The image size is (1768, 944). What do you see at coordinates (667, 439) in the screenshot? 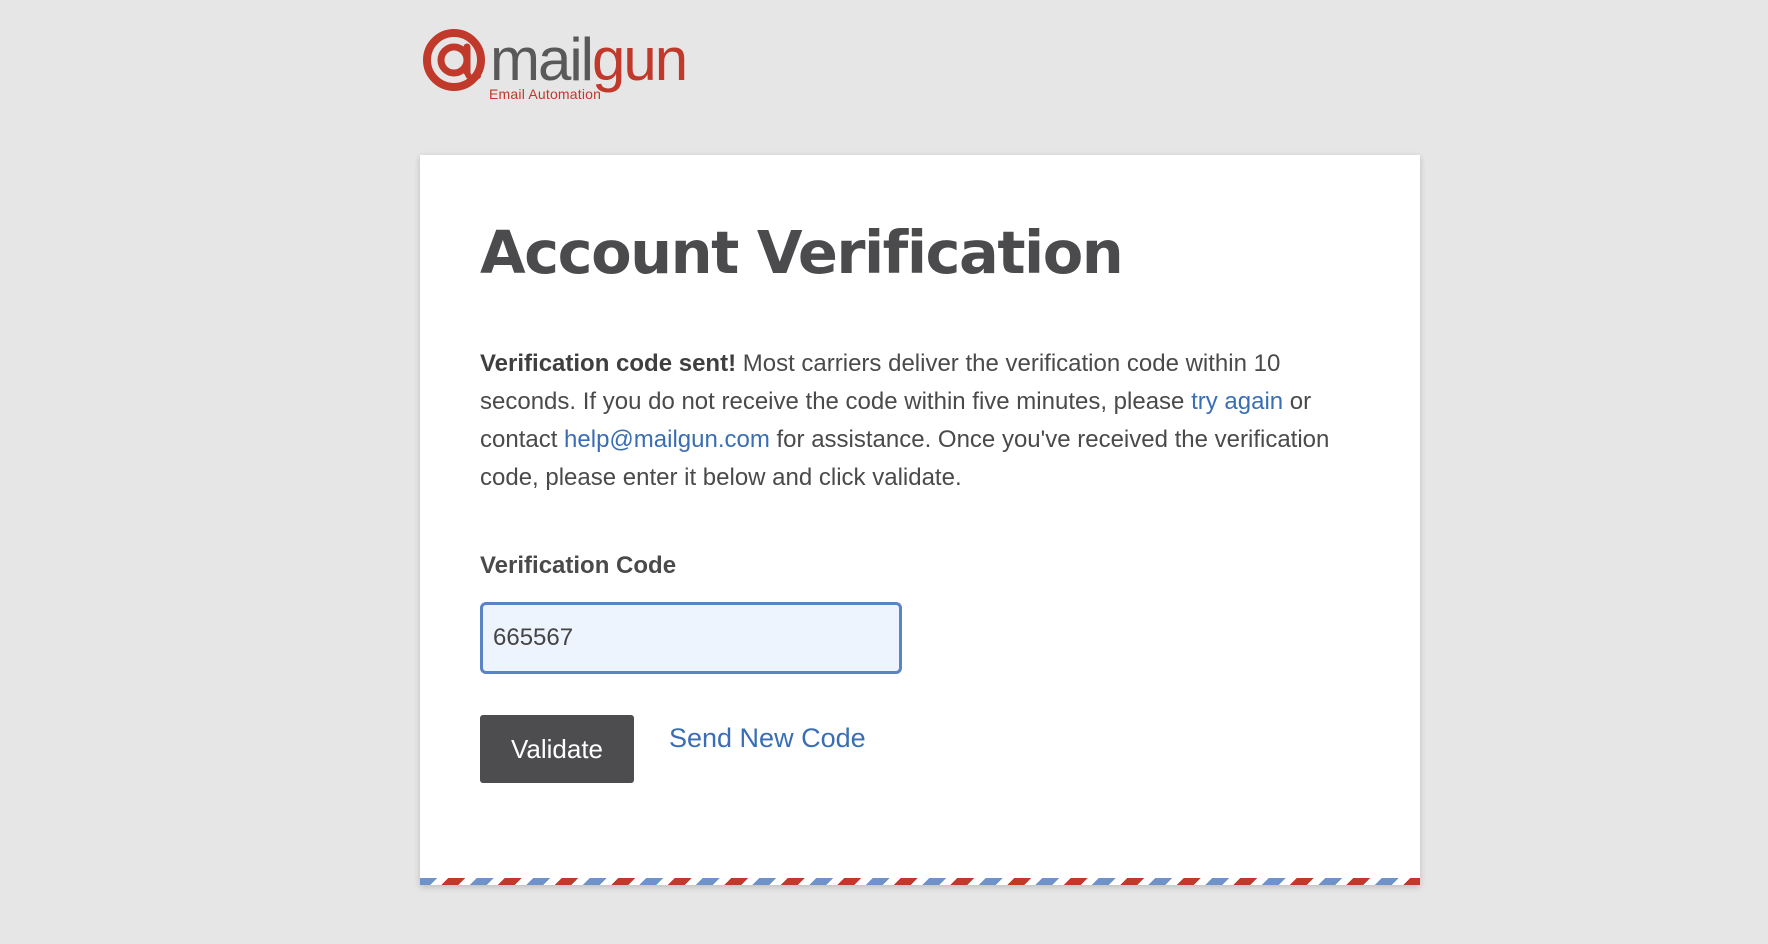
I see `support-email-link: help@mailgun.com` at bounding box center [667, 439].